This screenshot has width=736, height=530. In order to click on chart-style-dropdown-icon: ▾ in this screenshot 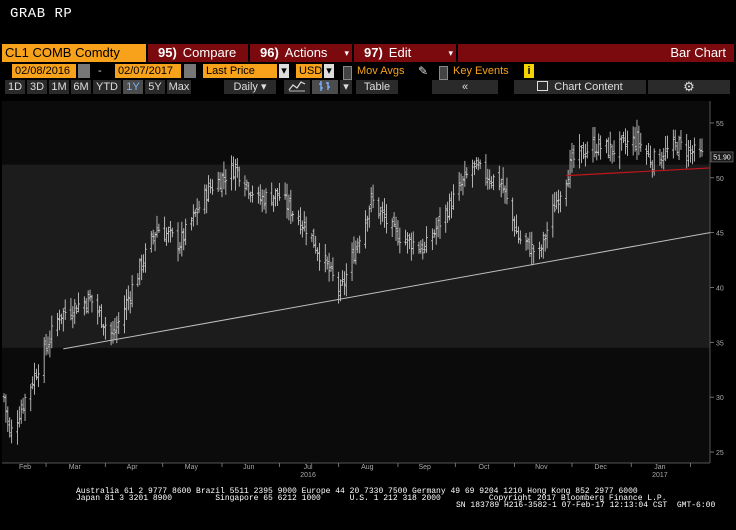, I will do `click(346, 87)`.